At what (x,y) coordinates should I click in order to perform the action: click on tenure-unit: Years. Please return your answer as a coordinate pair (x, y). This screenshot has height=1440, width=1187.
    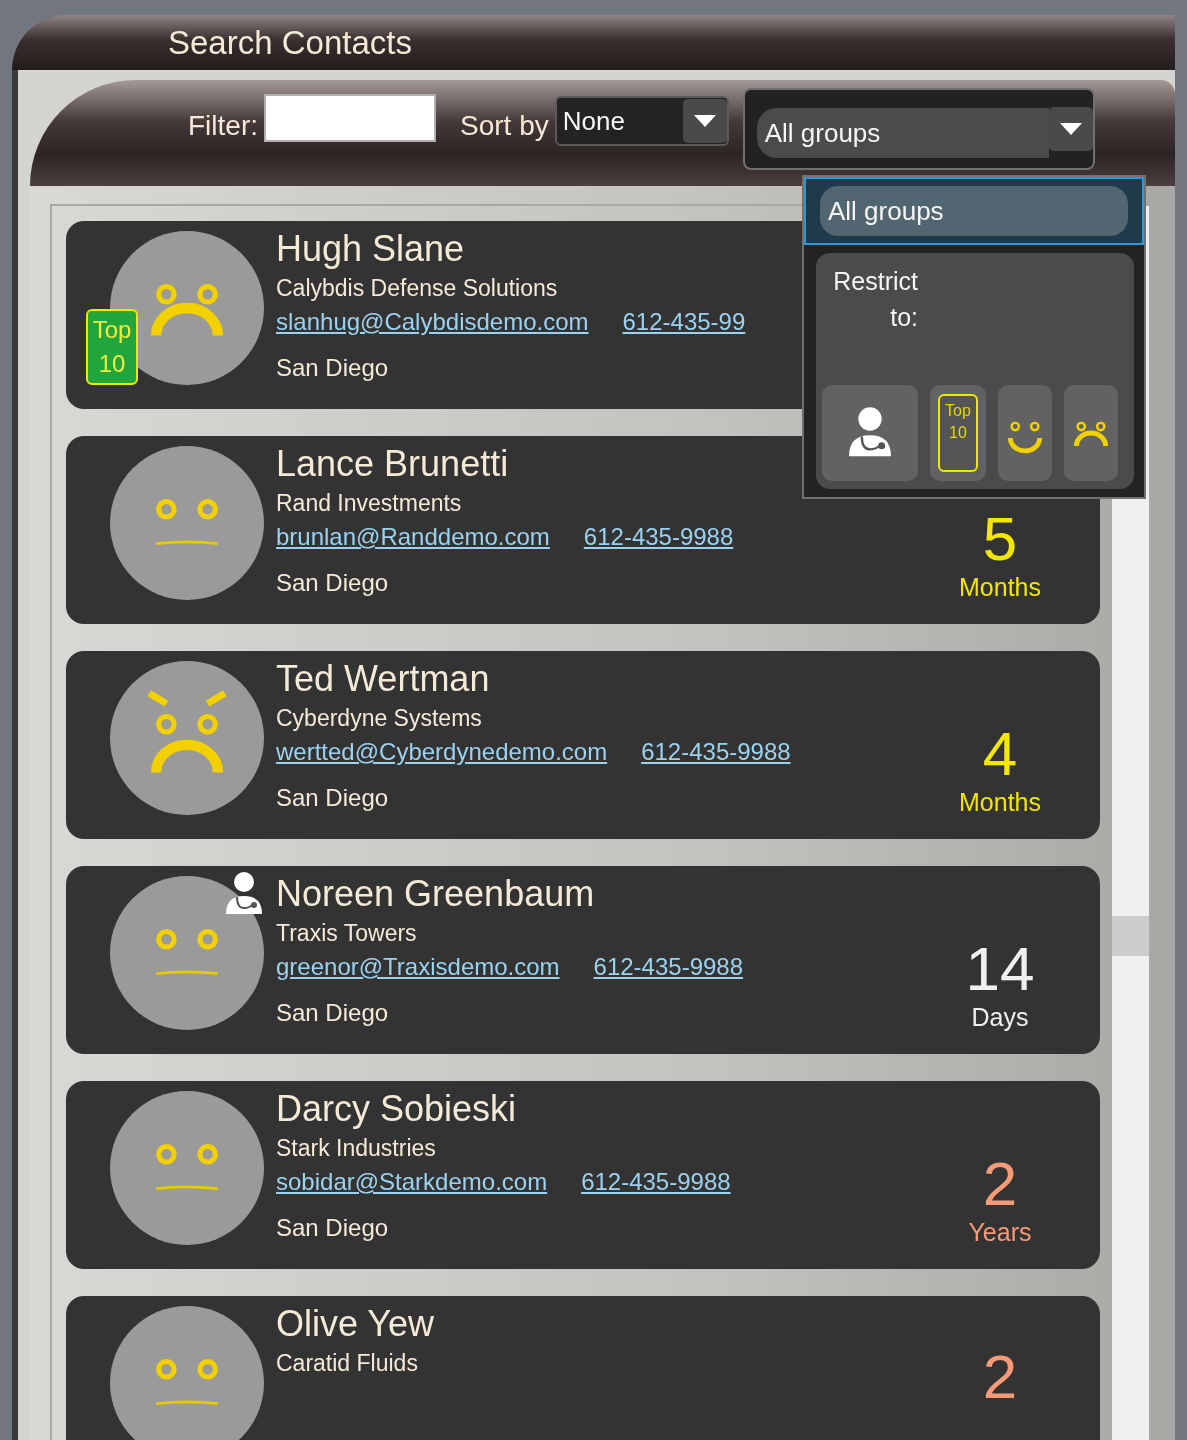
    Looking at the image, I should click on (1000, 1232).